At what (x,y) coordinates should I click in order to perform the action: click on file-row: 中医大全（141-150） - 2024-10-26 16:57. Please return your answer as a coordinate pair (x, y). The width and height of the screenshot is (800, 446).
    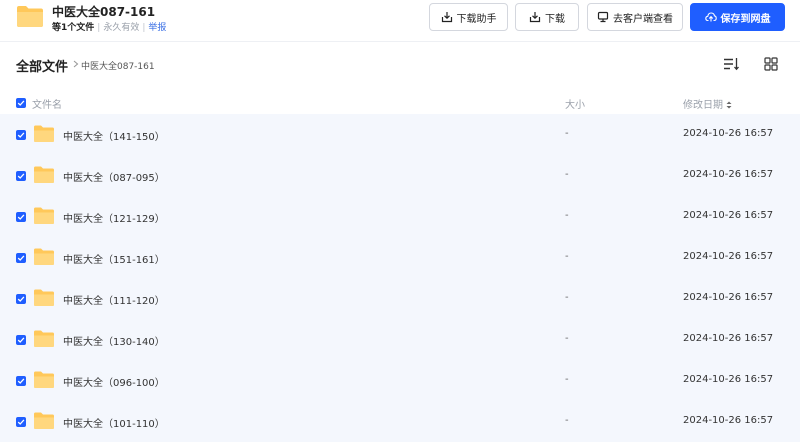
    Looking at the image, I should click on (400, 134).